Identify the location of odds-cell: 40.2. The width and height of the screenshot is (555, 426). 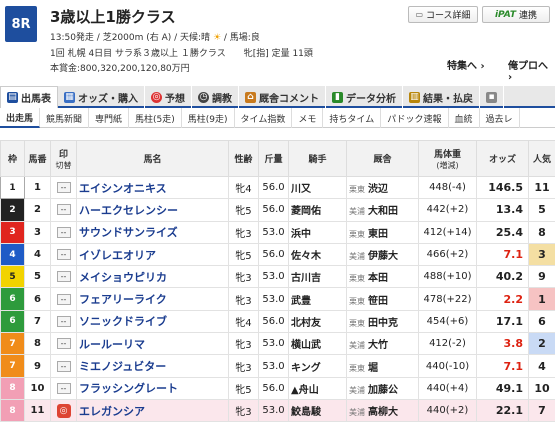
(502, 277).